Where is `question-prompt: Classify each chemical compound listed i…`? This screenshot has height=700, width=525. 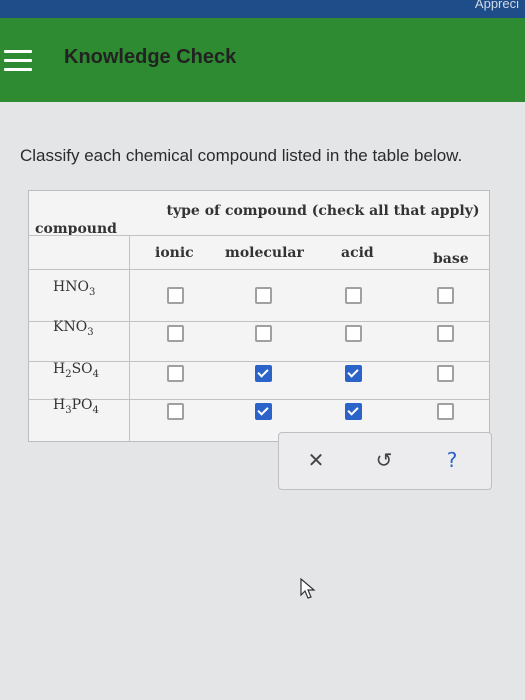
question-prompt: Classify each chemical compound listed i… is located at coordinates (241, 155).